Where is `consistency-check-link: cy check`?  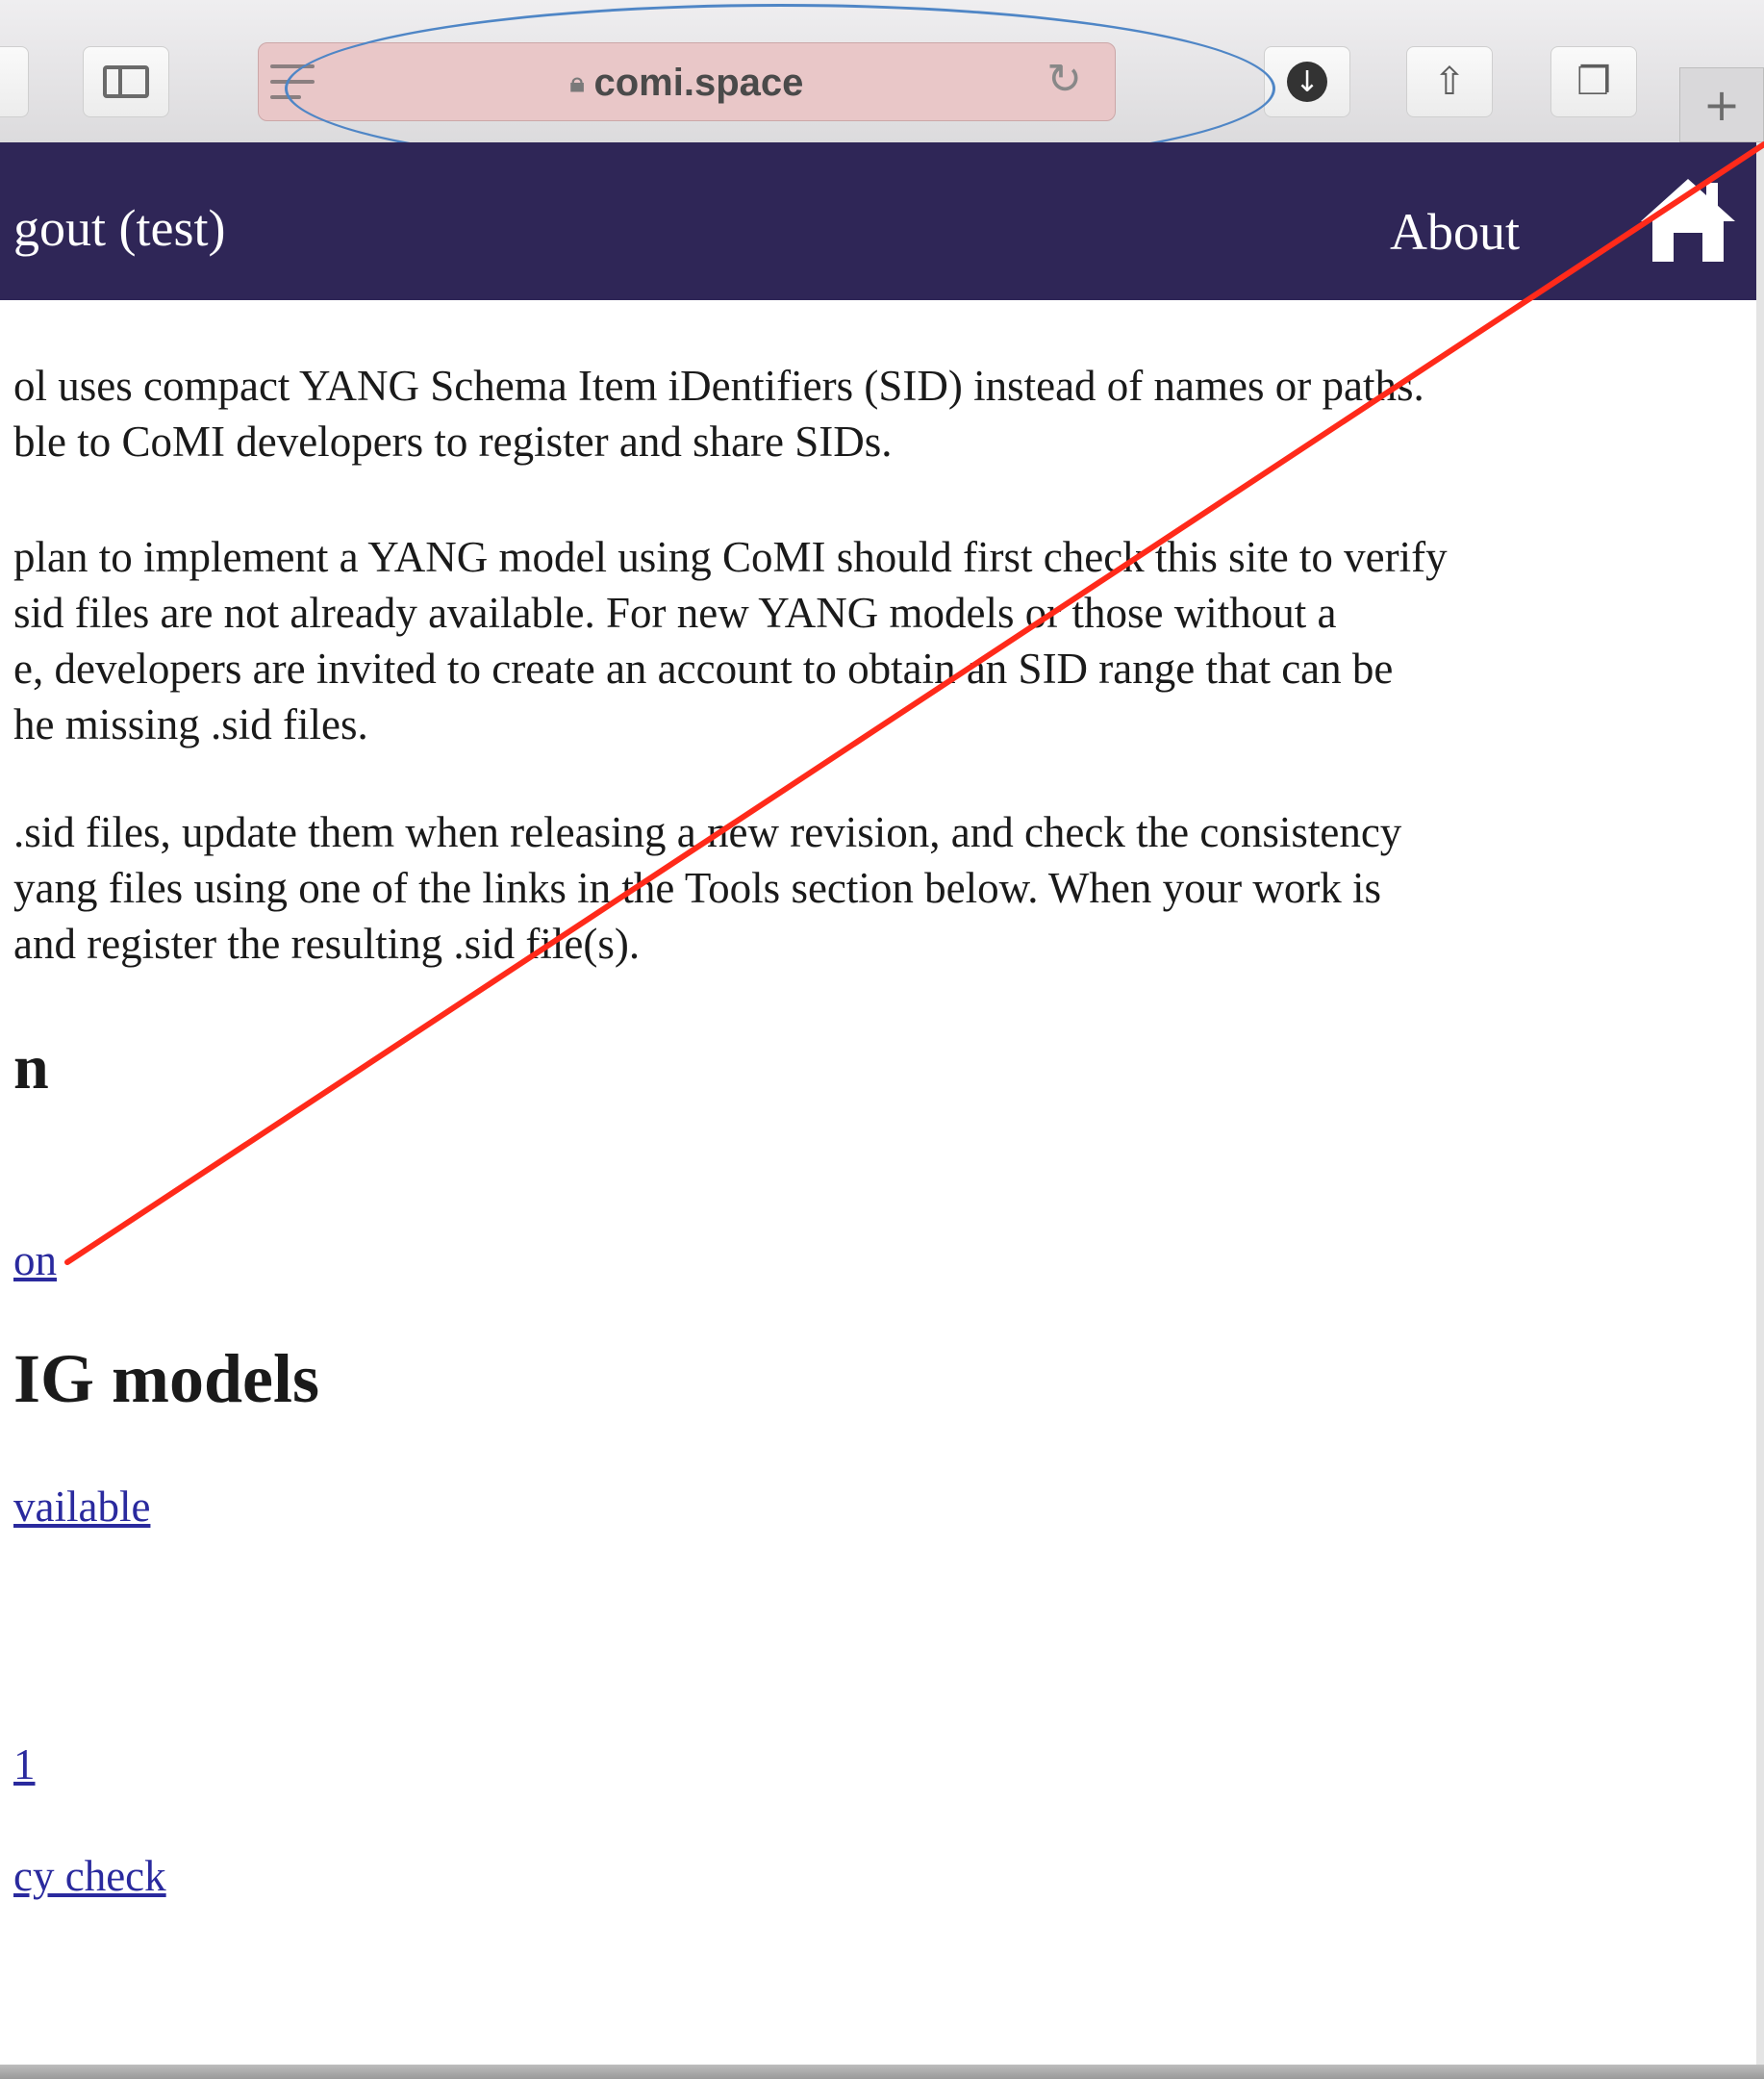
consistency-check-link: cy check is located at coordinates (89, 1876).